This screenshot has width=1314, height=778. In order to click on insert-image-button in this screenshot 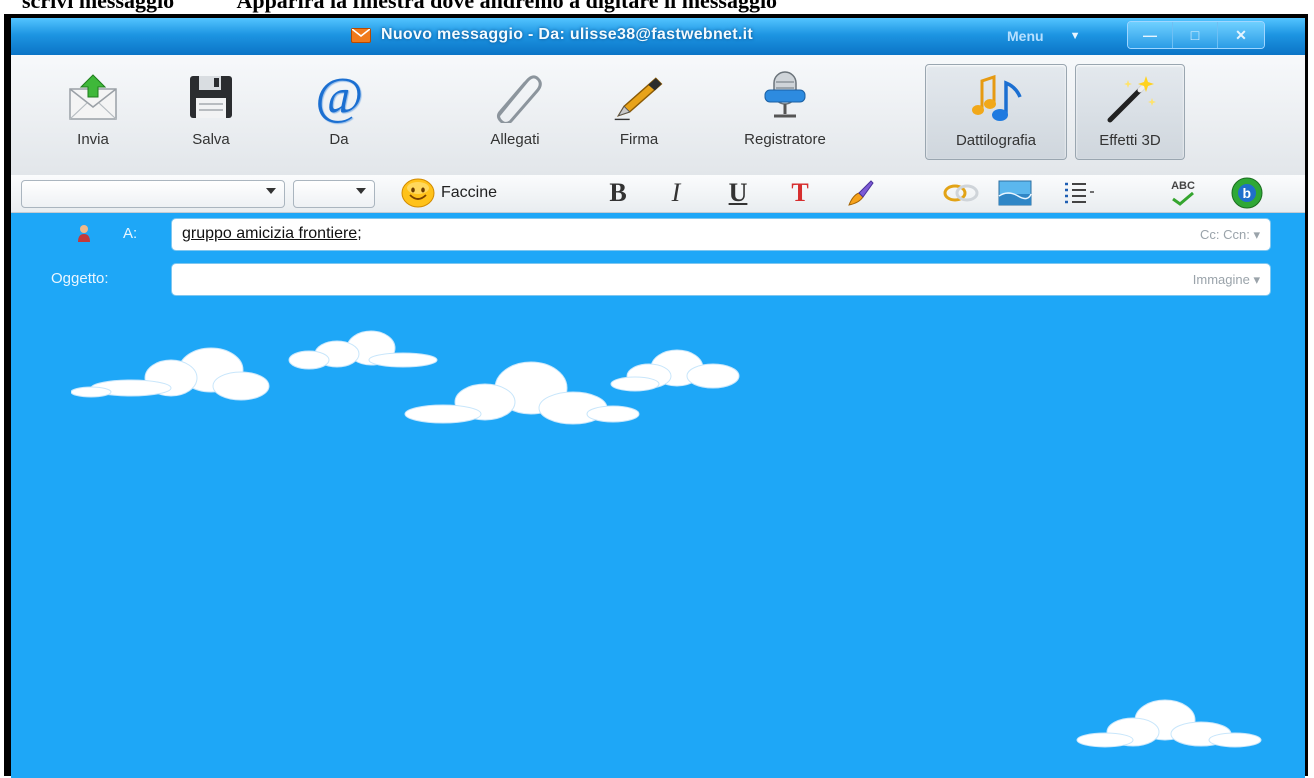, I will do `click(1015, 193)`.